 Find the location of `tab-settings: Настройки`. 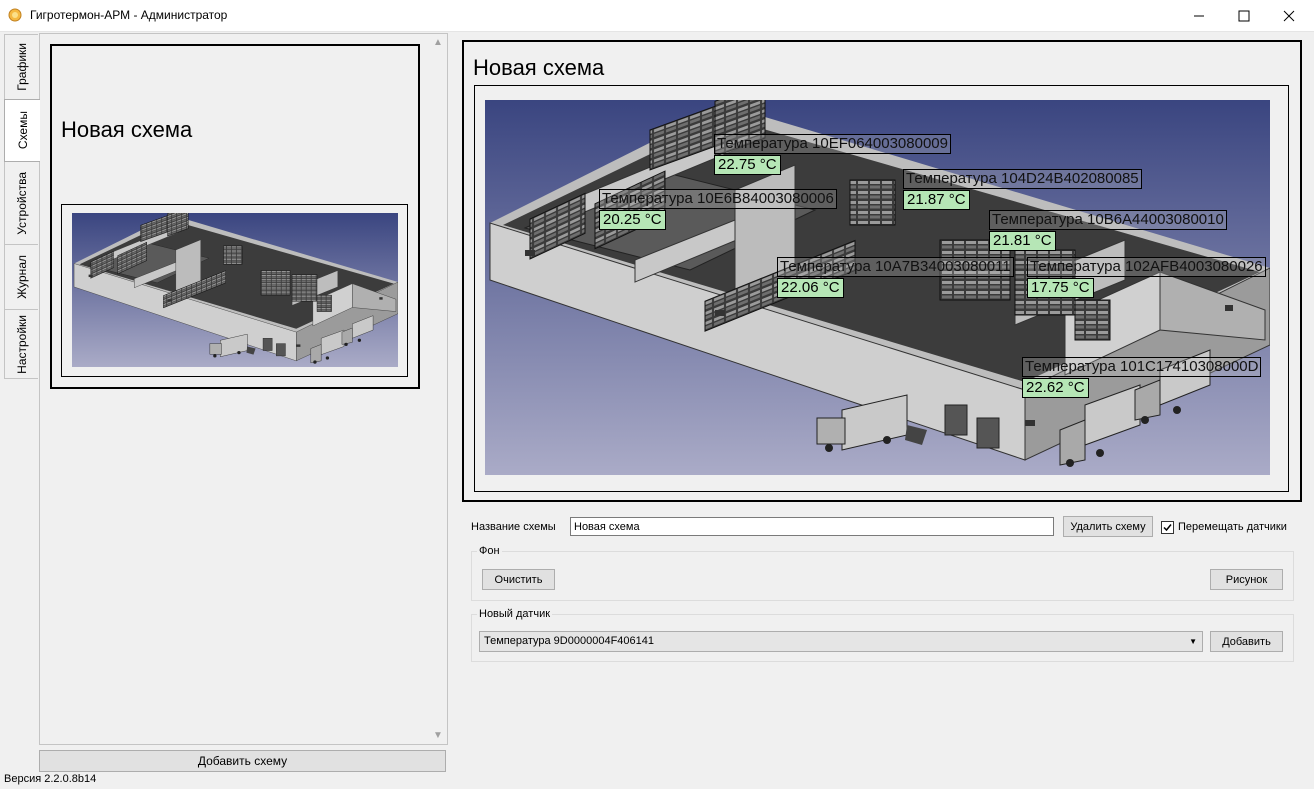

tab-settings: Настройки is located at coordinates (21, 344).